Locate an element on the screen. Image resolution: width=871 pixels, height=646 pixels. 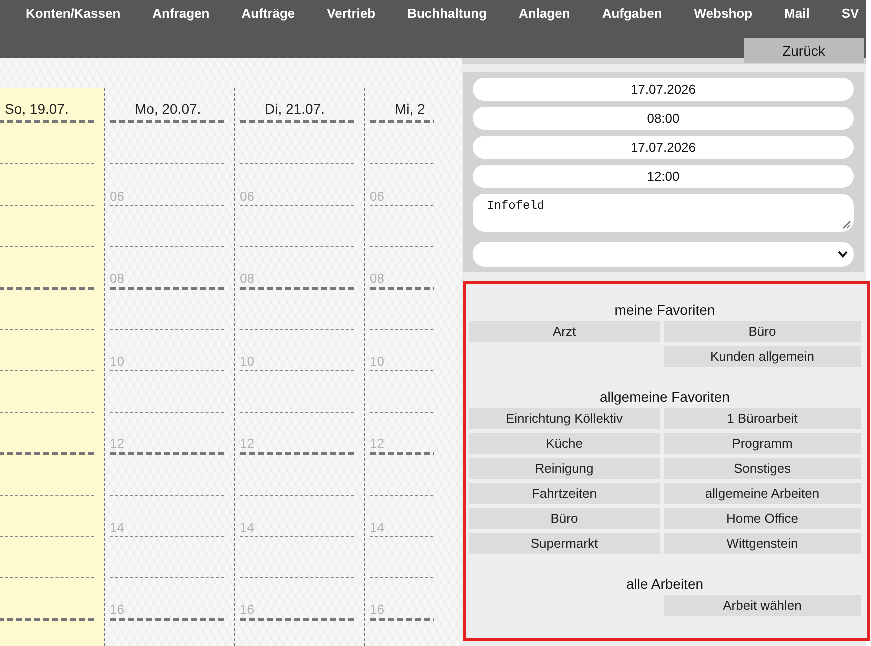
favorite-button: Wittgenstein is located at coordinates (762, 543).